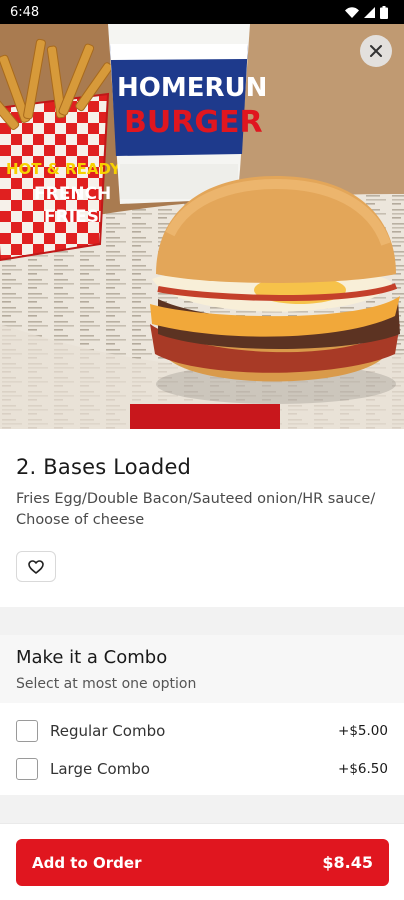 This screenshot has width=404, height=900. I want to click on add-to-order-button: Add to Order $8.45, so click(202, 862).